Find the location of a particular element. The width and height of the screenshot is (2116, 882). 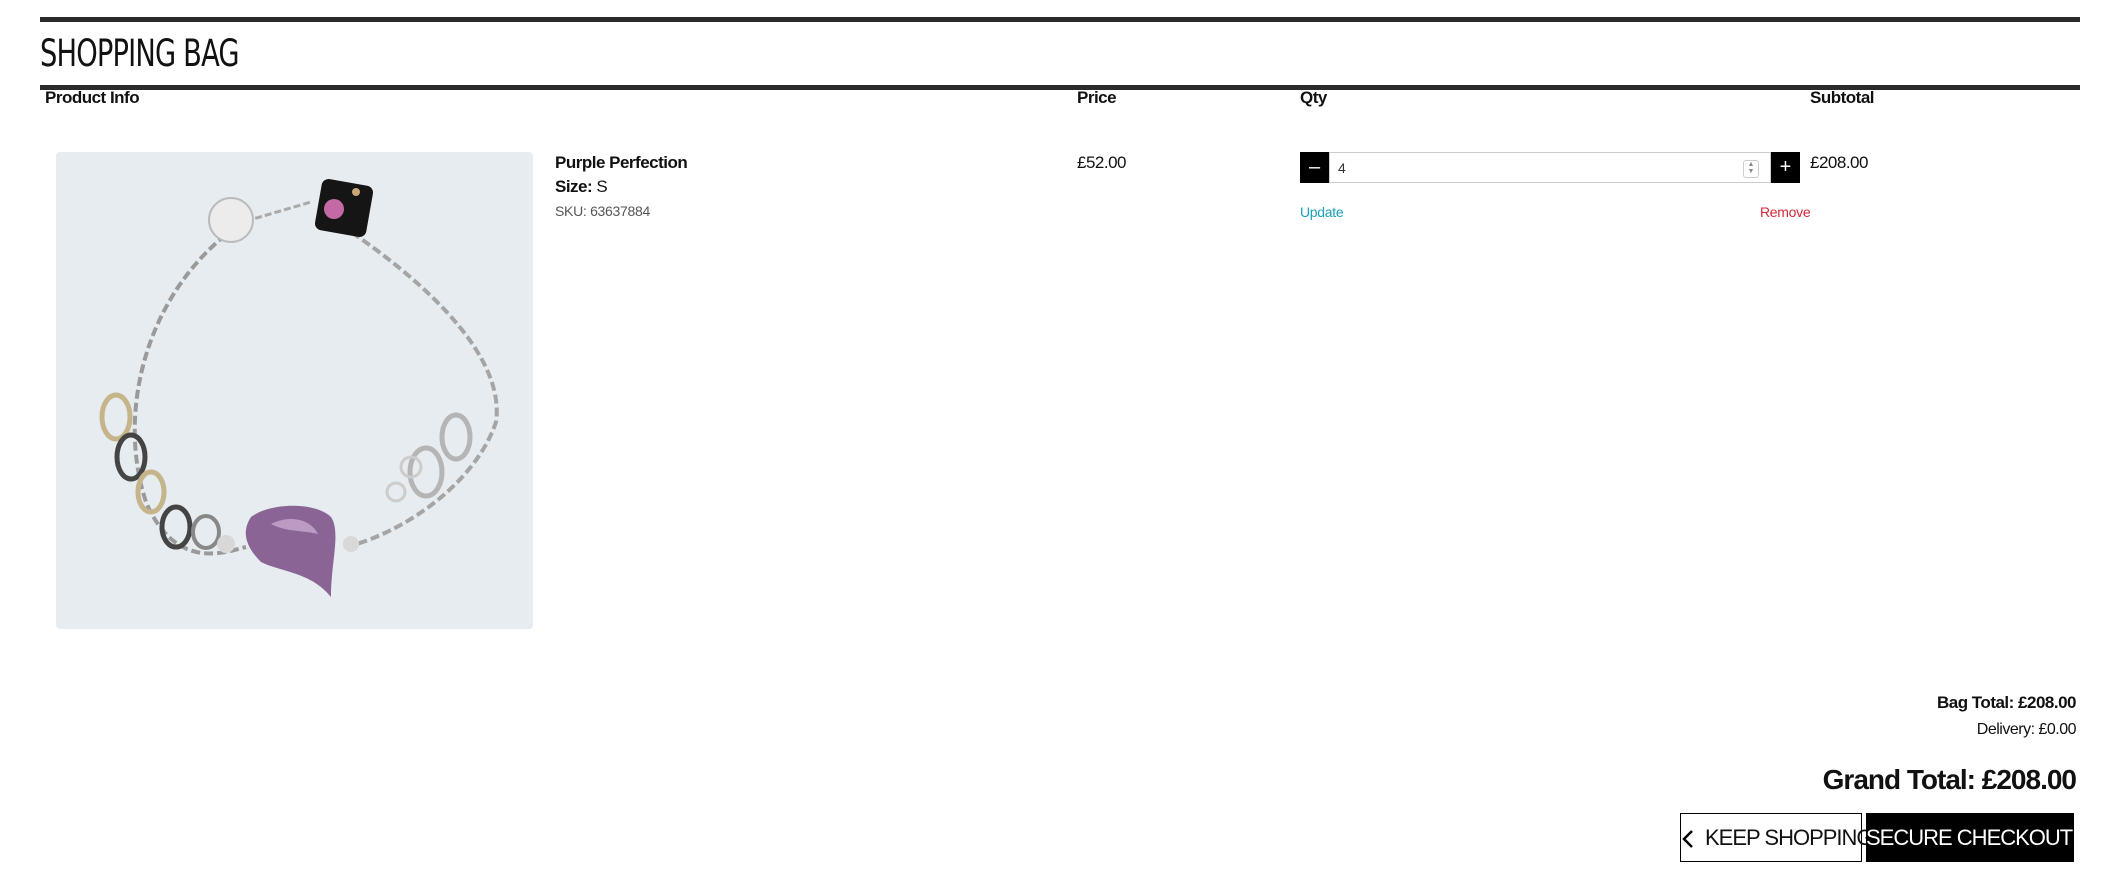

size-value: S is located at coordinates (602, 186).